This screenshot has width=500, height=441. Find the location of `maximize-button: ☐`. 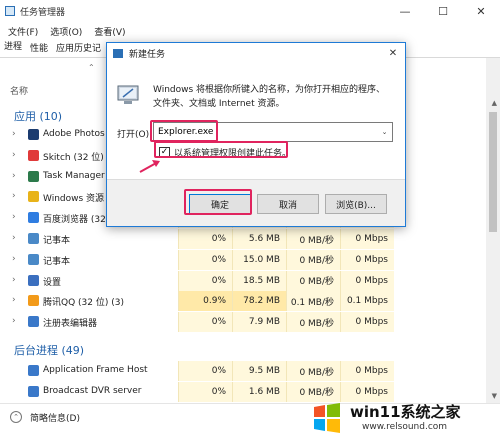

maximize-button: ☐ is located at coordinates (443, 11).